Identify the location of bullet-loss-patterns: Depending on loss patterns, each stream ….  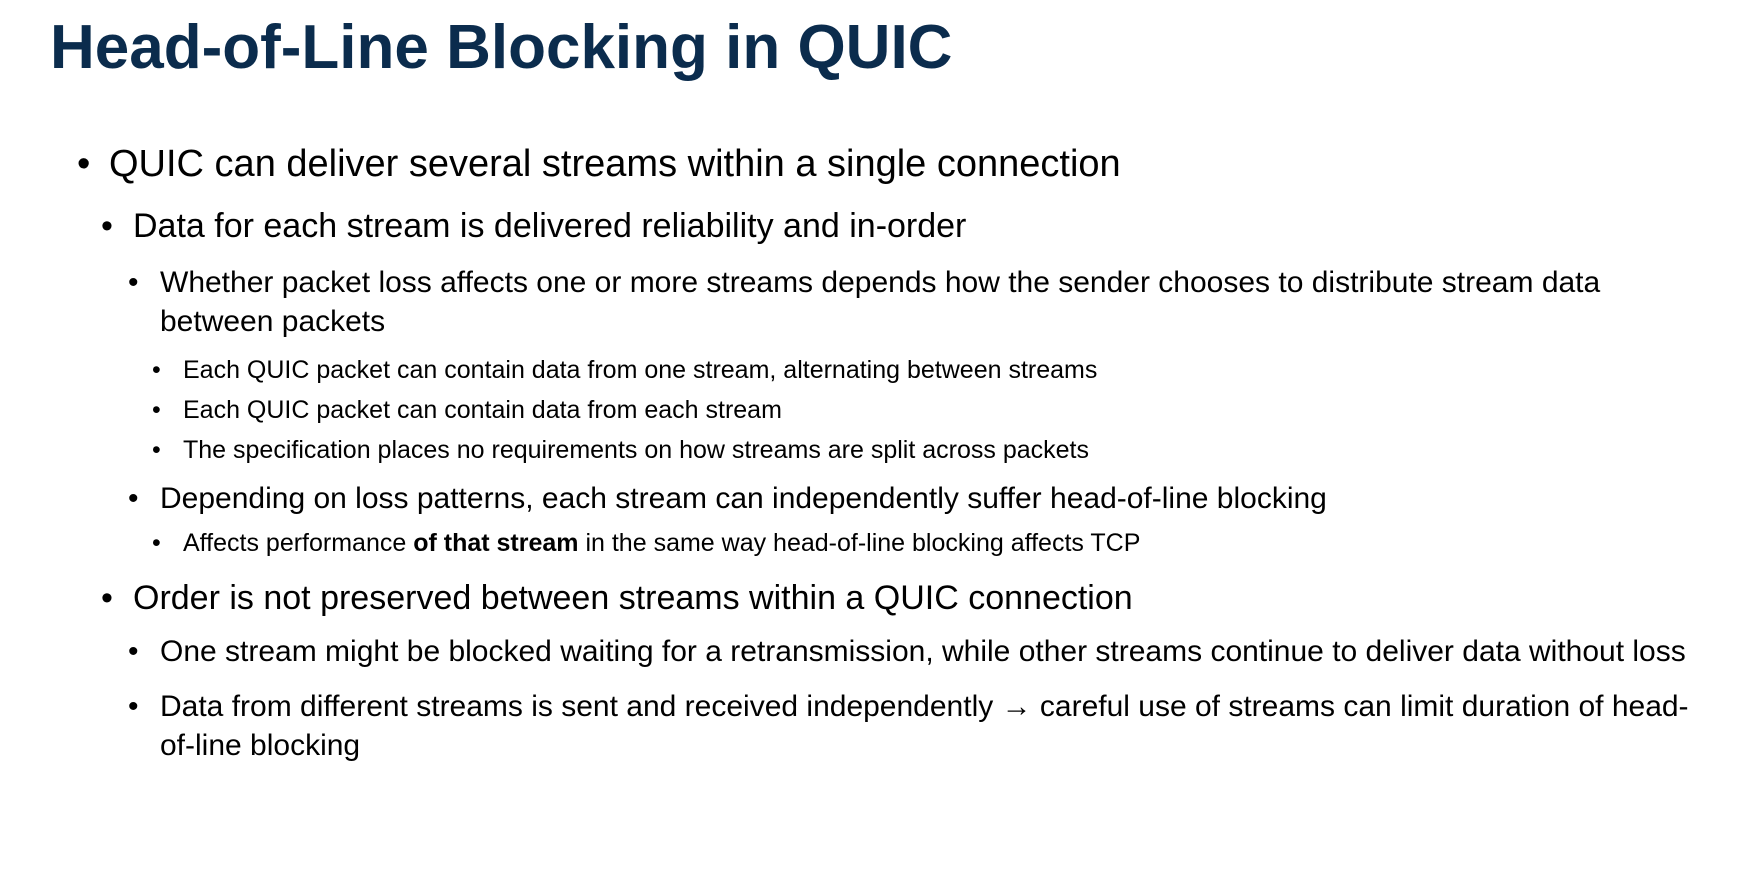
(879, 498).